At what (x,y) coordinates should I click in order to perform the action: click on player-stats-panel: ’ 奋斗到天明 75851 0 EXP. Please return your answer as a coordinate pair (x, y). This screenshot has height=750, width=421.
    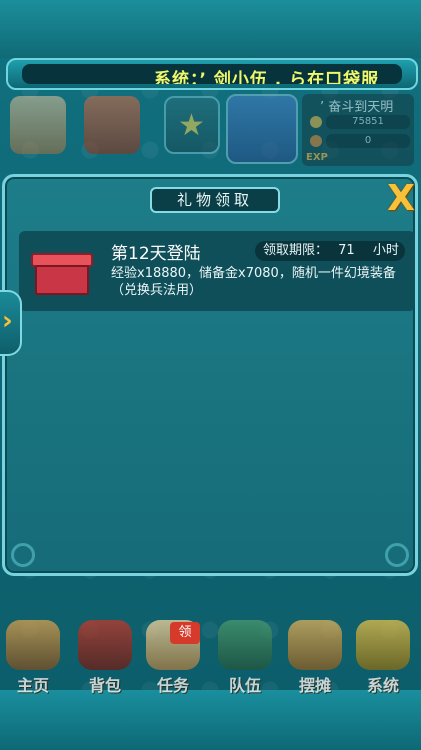
    Looking at the image, I should click on (358, 130).